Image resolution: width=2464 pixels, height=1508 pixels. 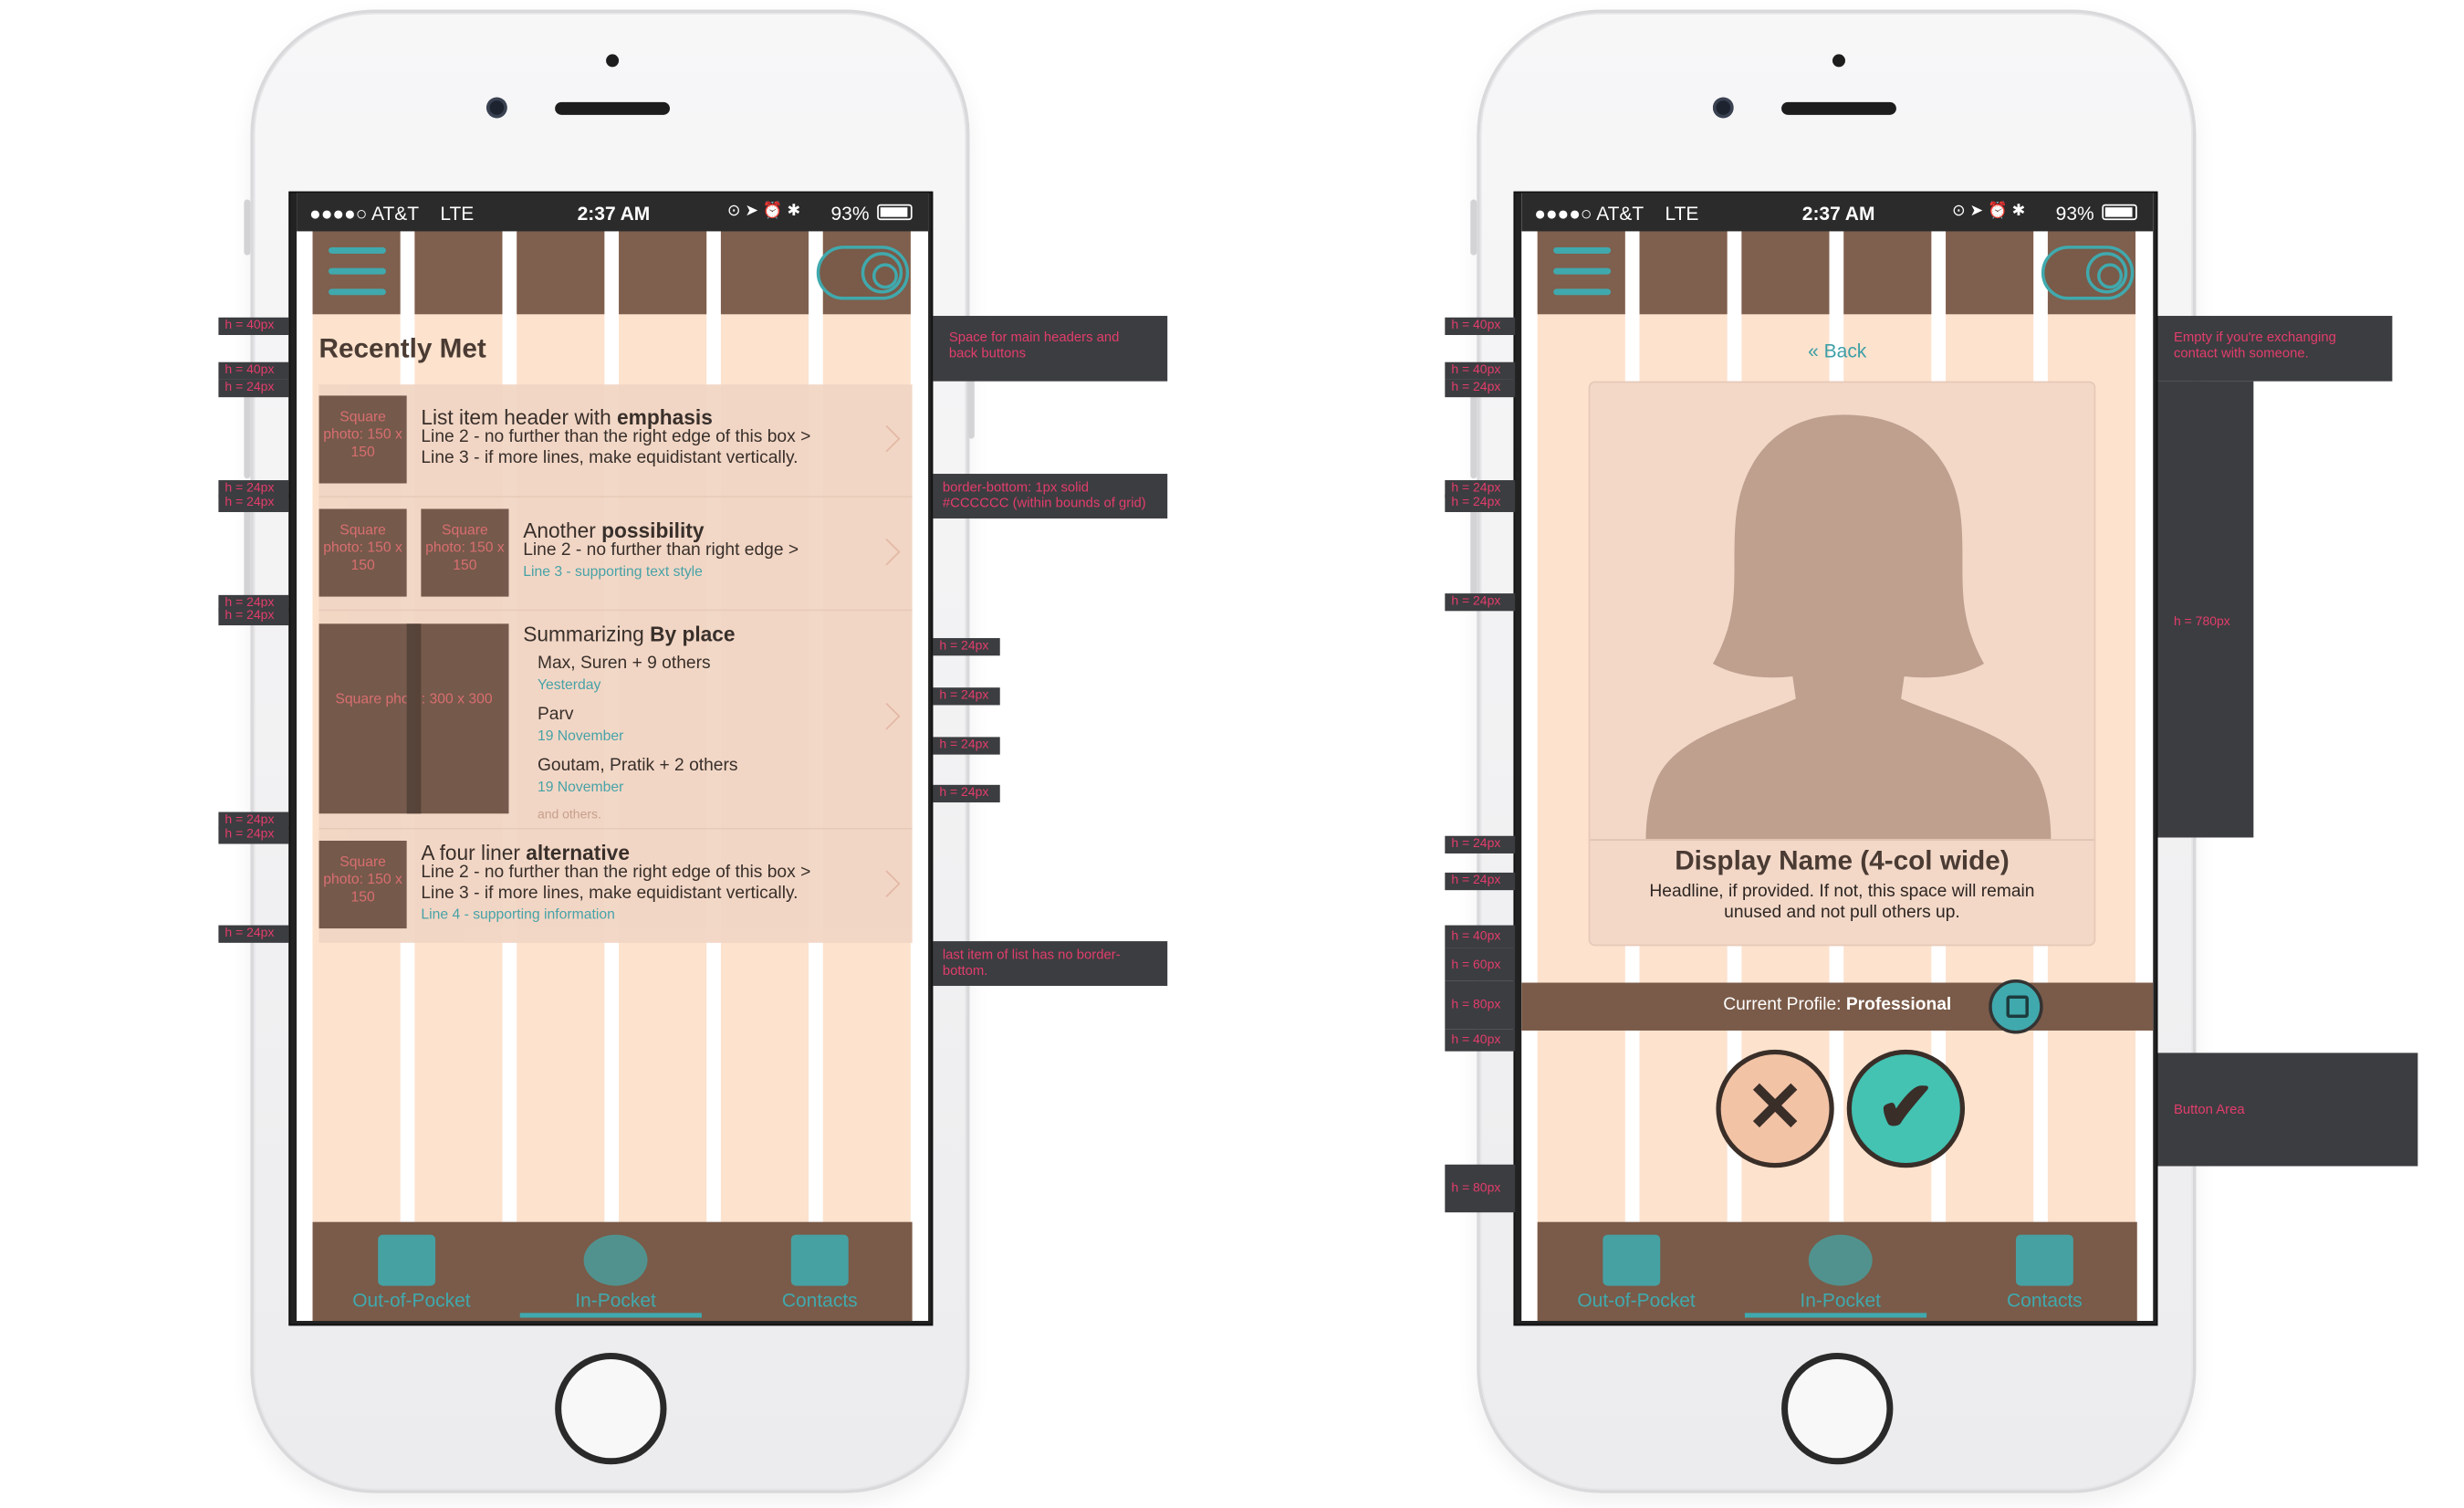 I want to click on back-link: « Back, so click(x=1837, y=350).